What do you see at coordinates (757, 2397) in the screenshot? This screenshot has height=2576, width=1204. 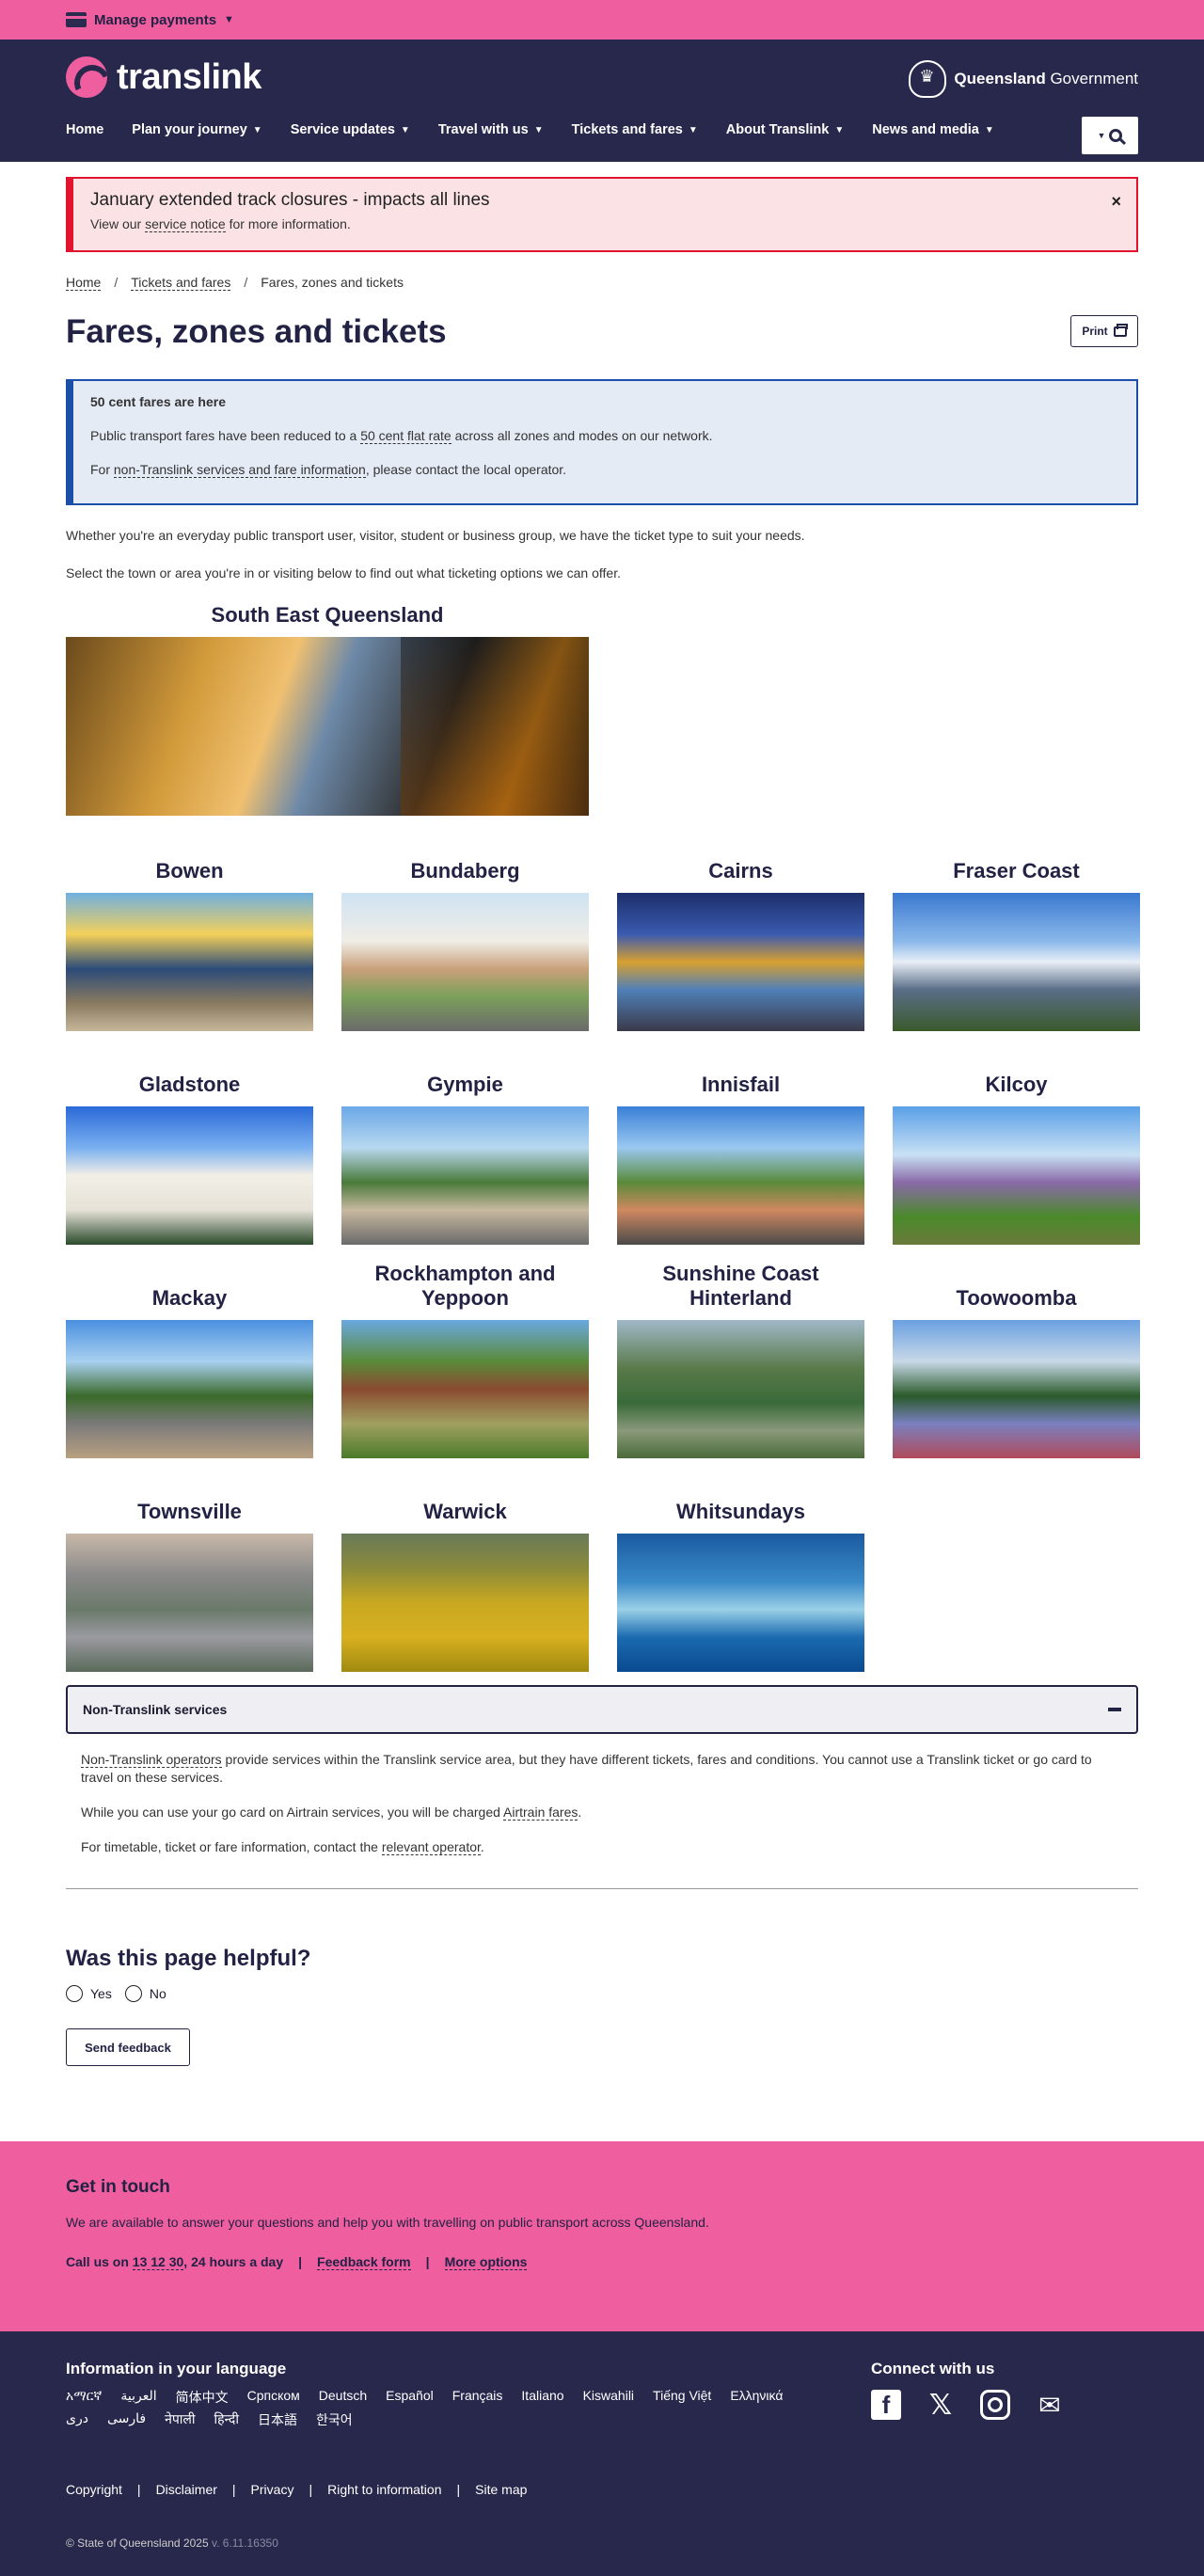 I see `language-link: Ελληνικά` at bounding box center [757, 2397].